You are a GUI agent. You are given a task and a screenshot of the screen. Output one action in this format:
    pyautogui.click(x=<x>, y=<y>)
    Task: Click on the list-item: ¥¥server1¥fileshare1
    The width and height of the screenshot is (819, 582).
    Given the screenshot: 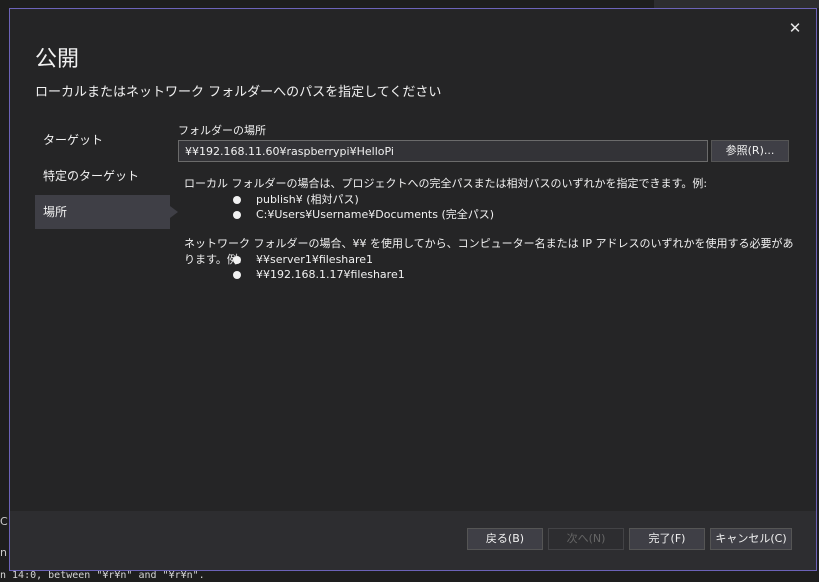 What is the action you would take?
    pyautogui.click(x=491, y=259)
    